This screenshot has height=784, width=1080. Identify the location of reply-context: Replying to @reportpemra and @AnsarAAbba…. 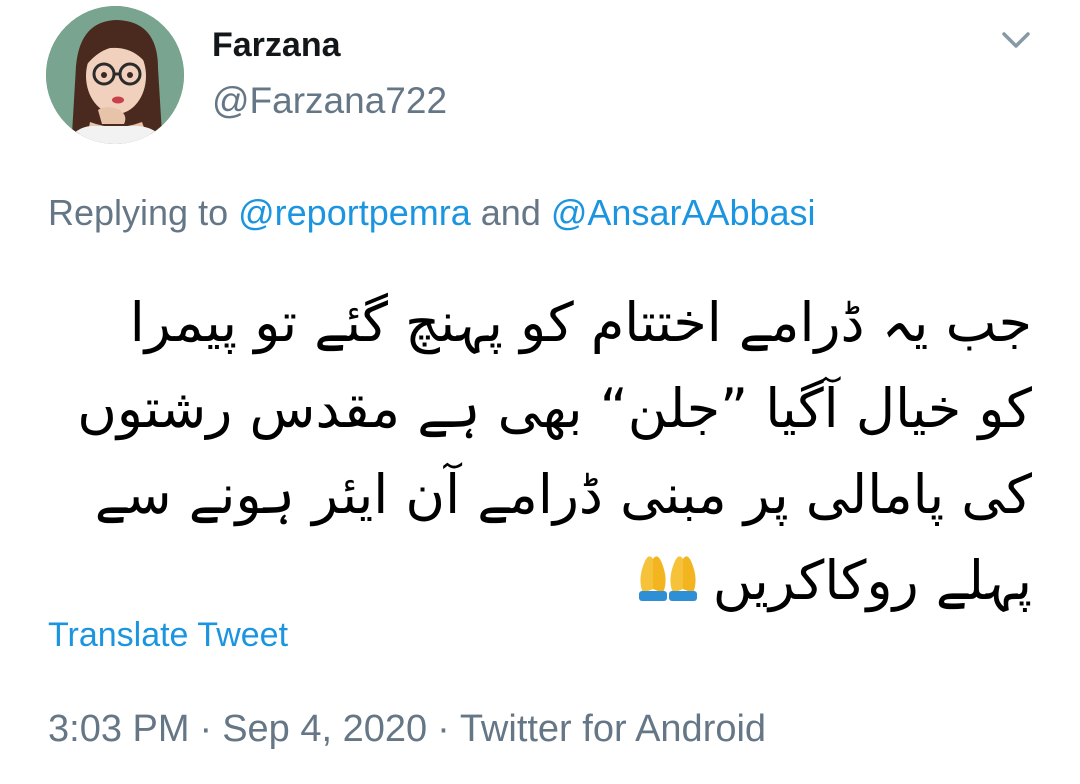
(432, 213).